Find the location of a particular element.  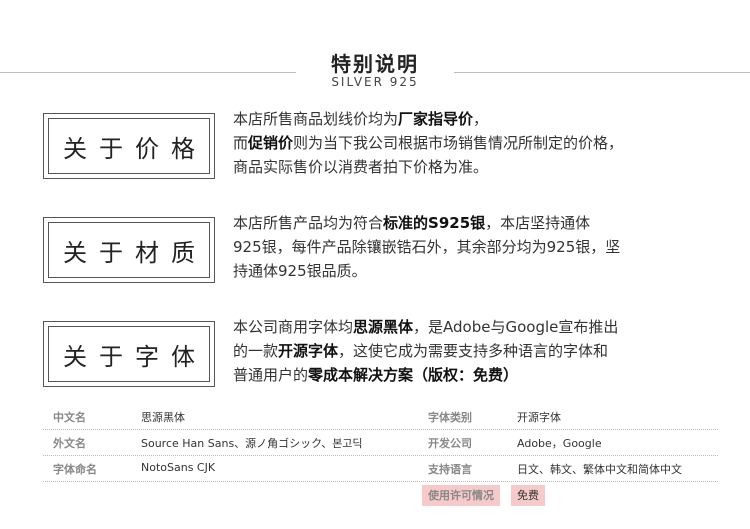

page-subtitle: SILVER 925 is located at coordinates (375, 82).